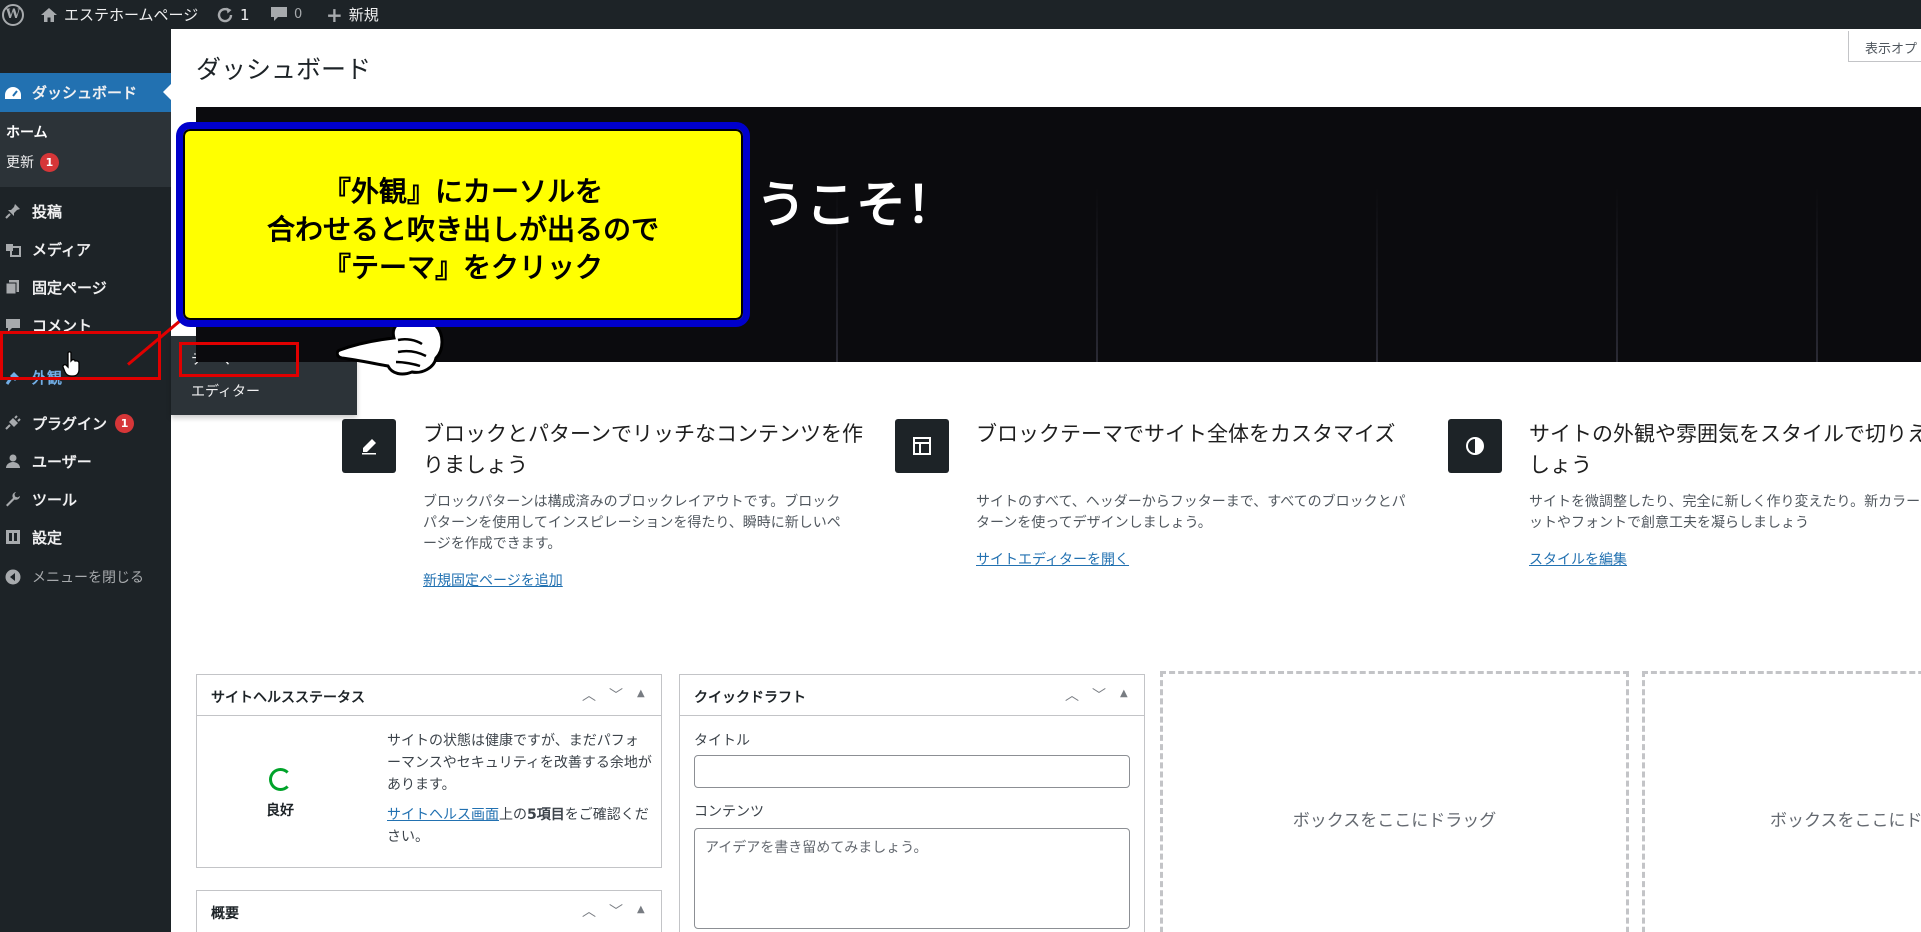 This screenshot has width=1921, height=932. Describe the element at coordinates (85, 211) in the screenshot. I see `menu-posts: 投稿` at that location.